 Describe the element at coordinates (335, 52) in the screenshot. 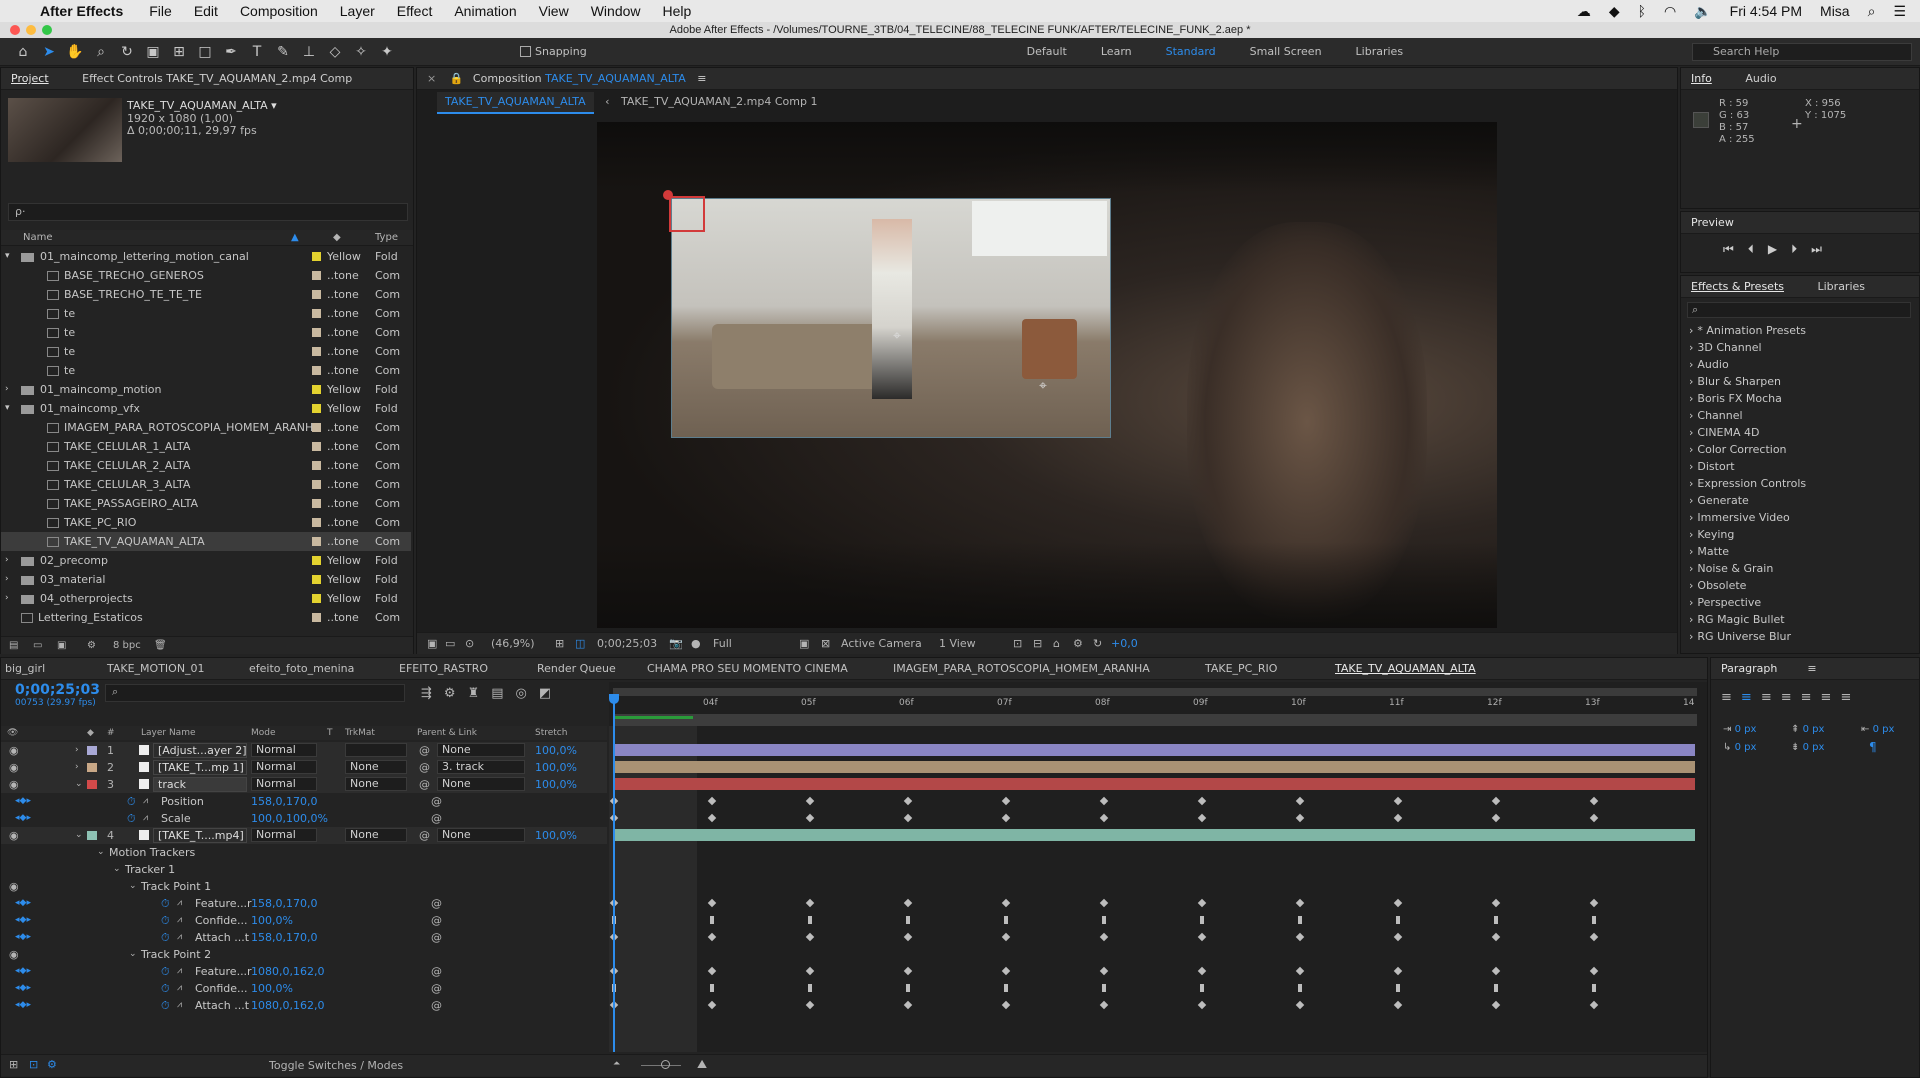

I see `eraser-tool-icon: ◇` at that location.